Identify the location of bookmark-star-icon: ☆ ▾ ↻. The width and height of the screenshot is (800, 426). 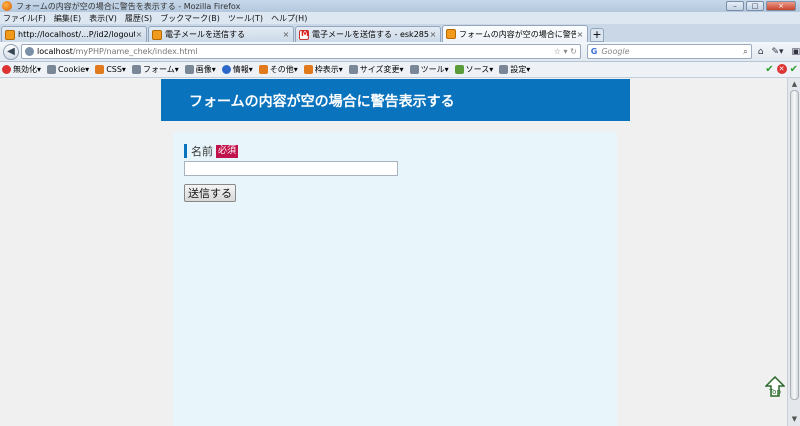
(565, 51).